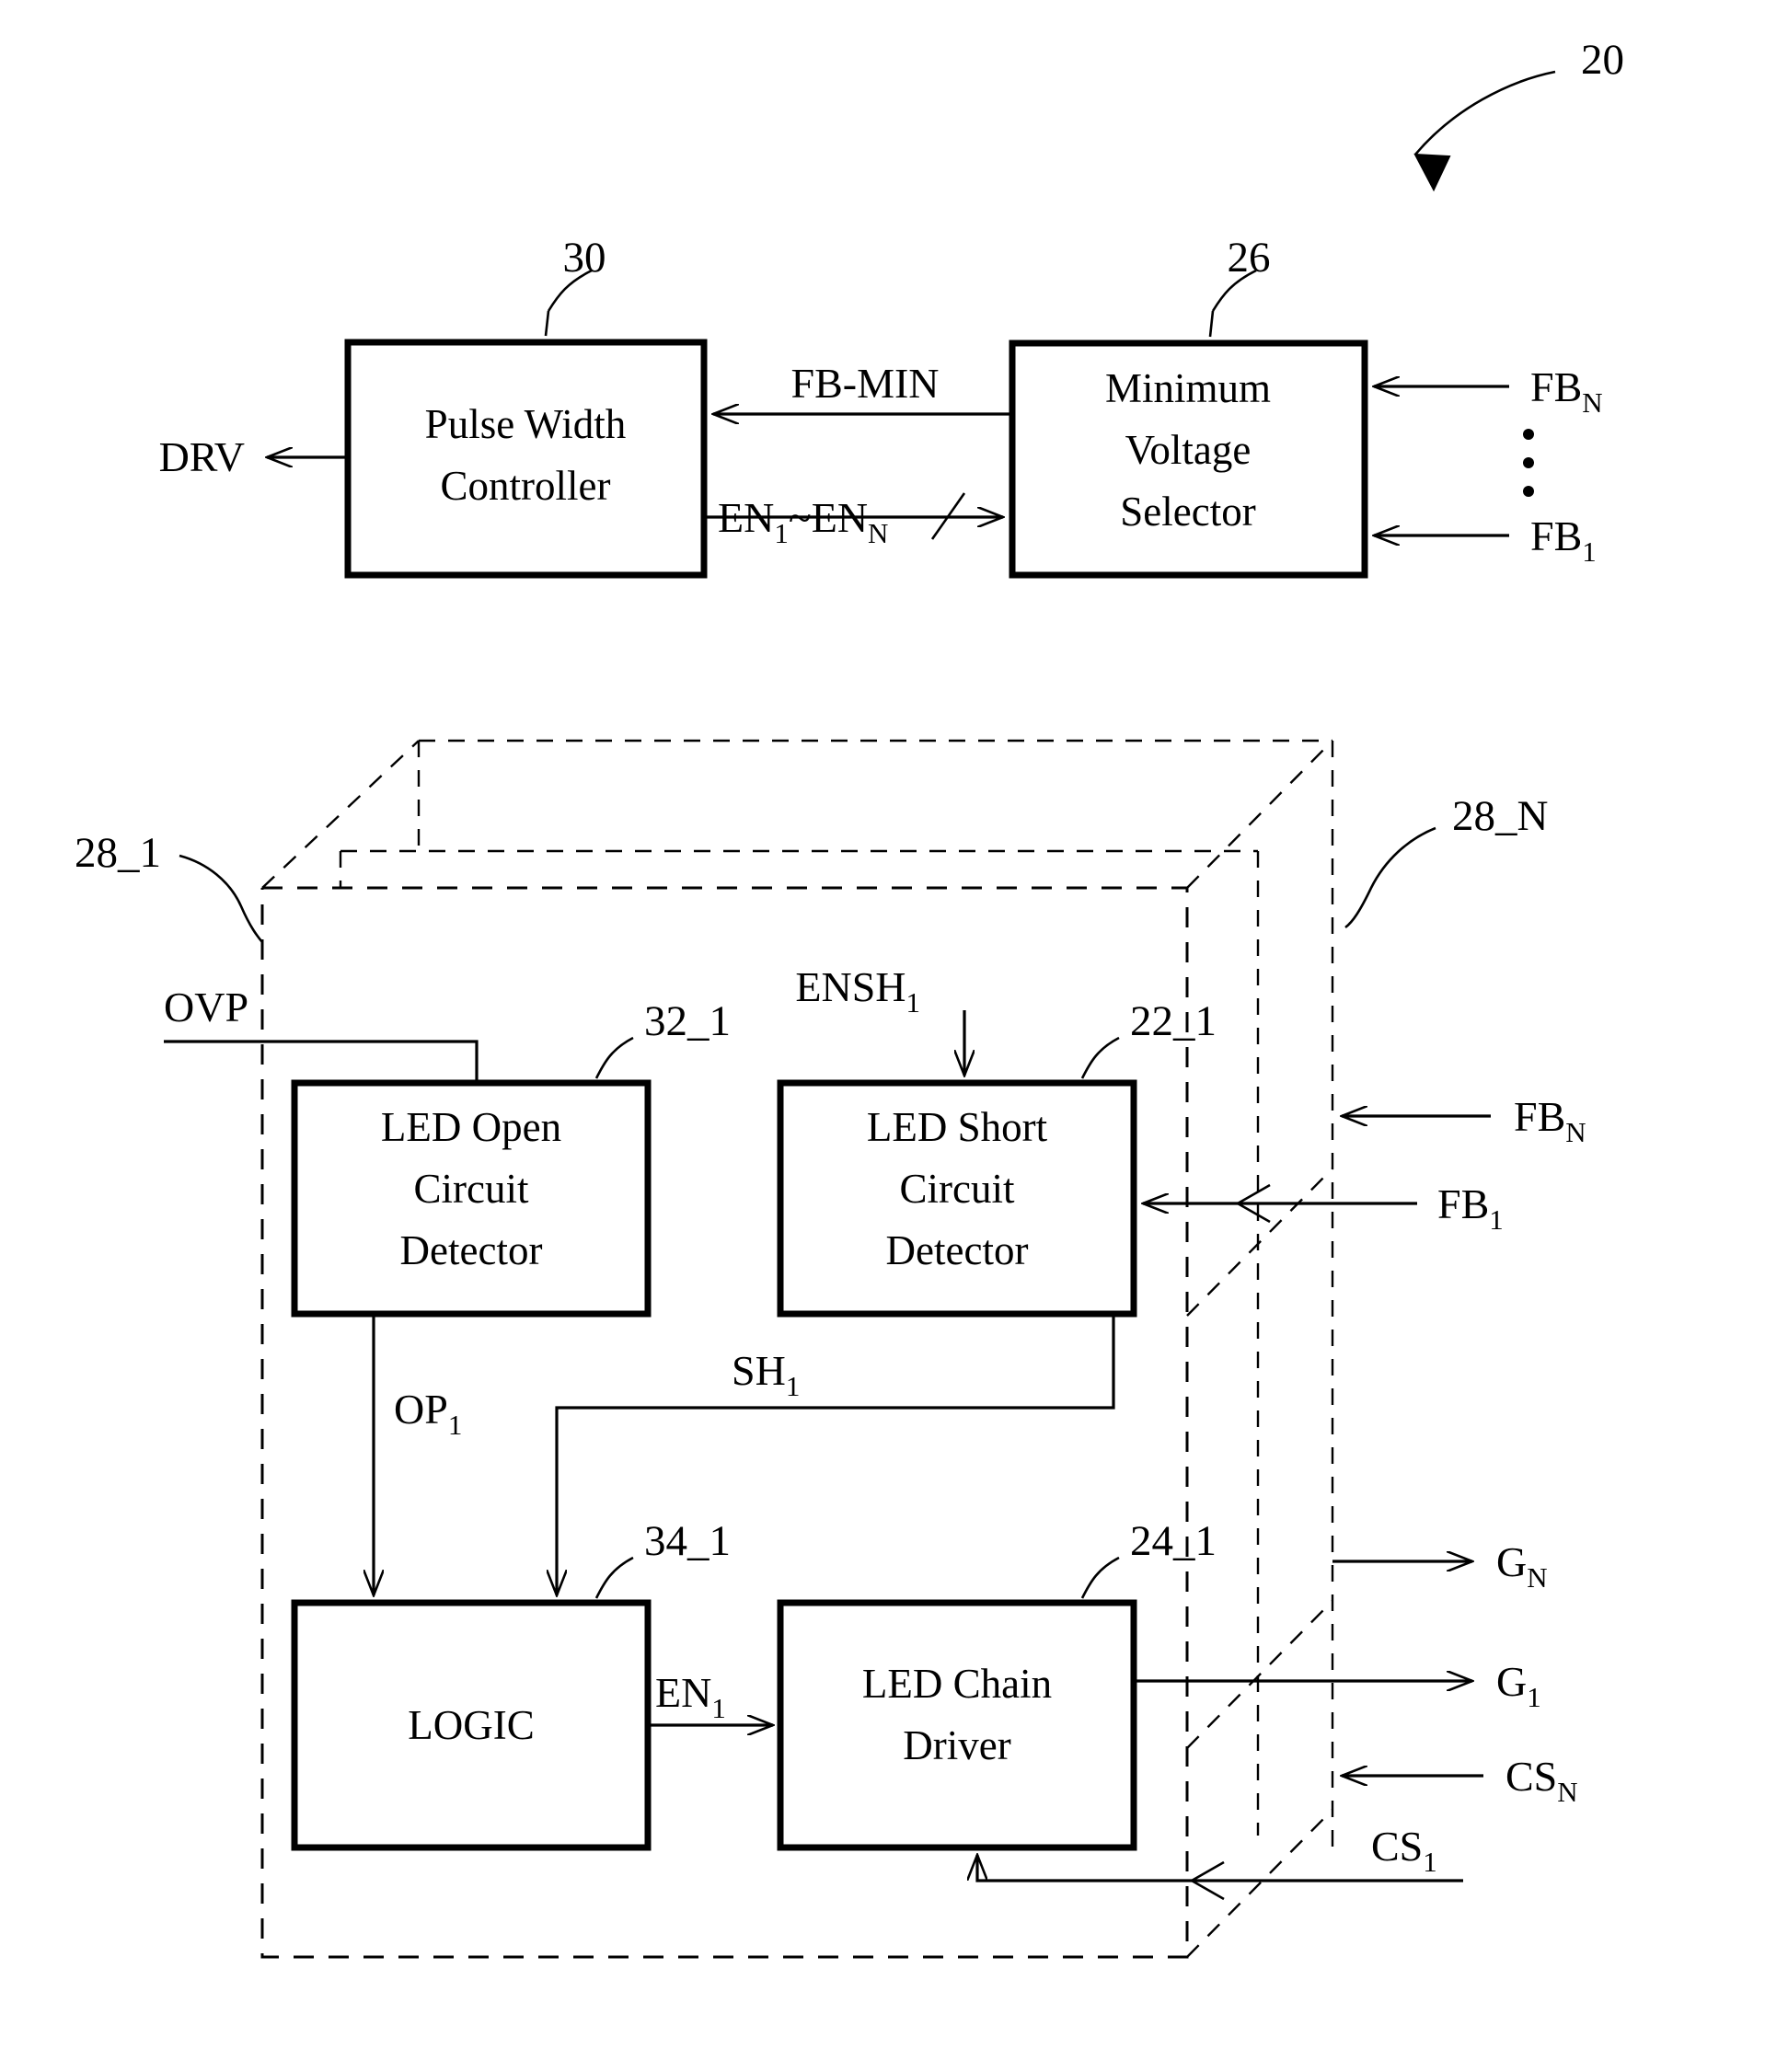 This screenshot has width=1788, height=2072. Describe the element at coordinates (766, 1374) in the screenshot. I see `sh-1-label: SH1` at that location.